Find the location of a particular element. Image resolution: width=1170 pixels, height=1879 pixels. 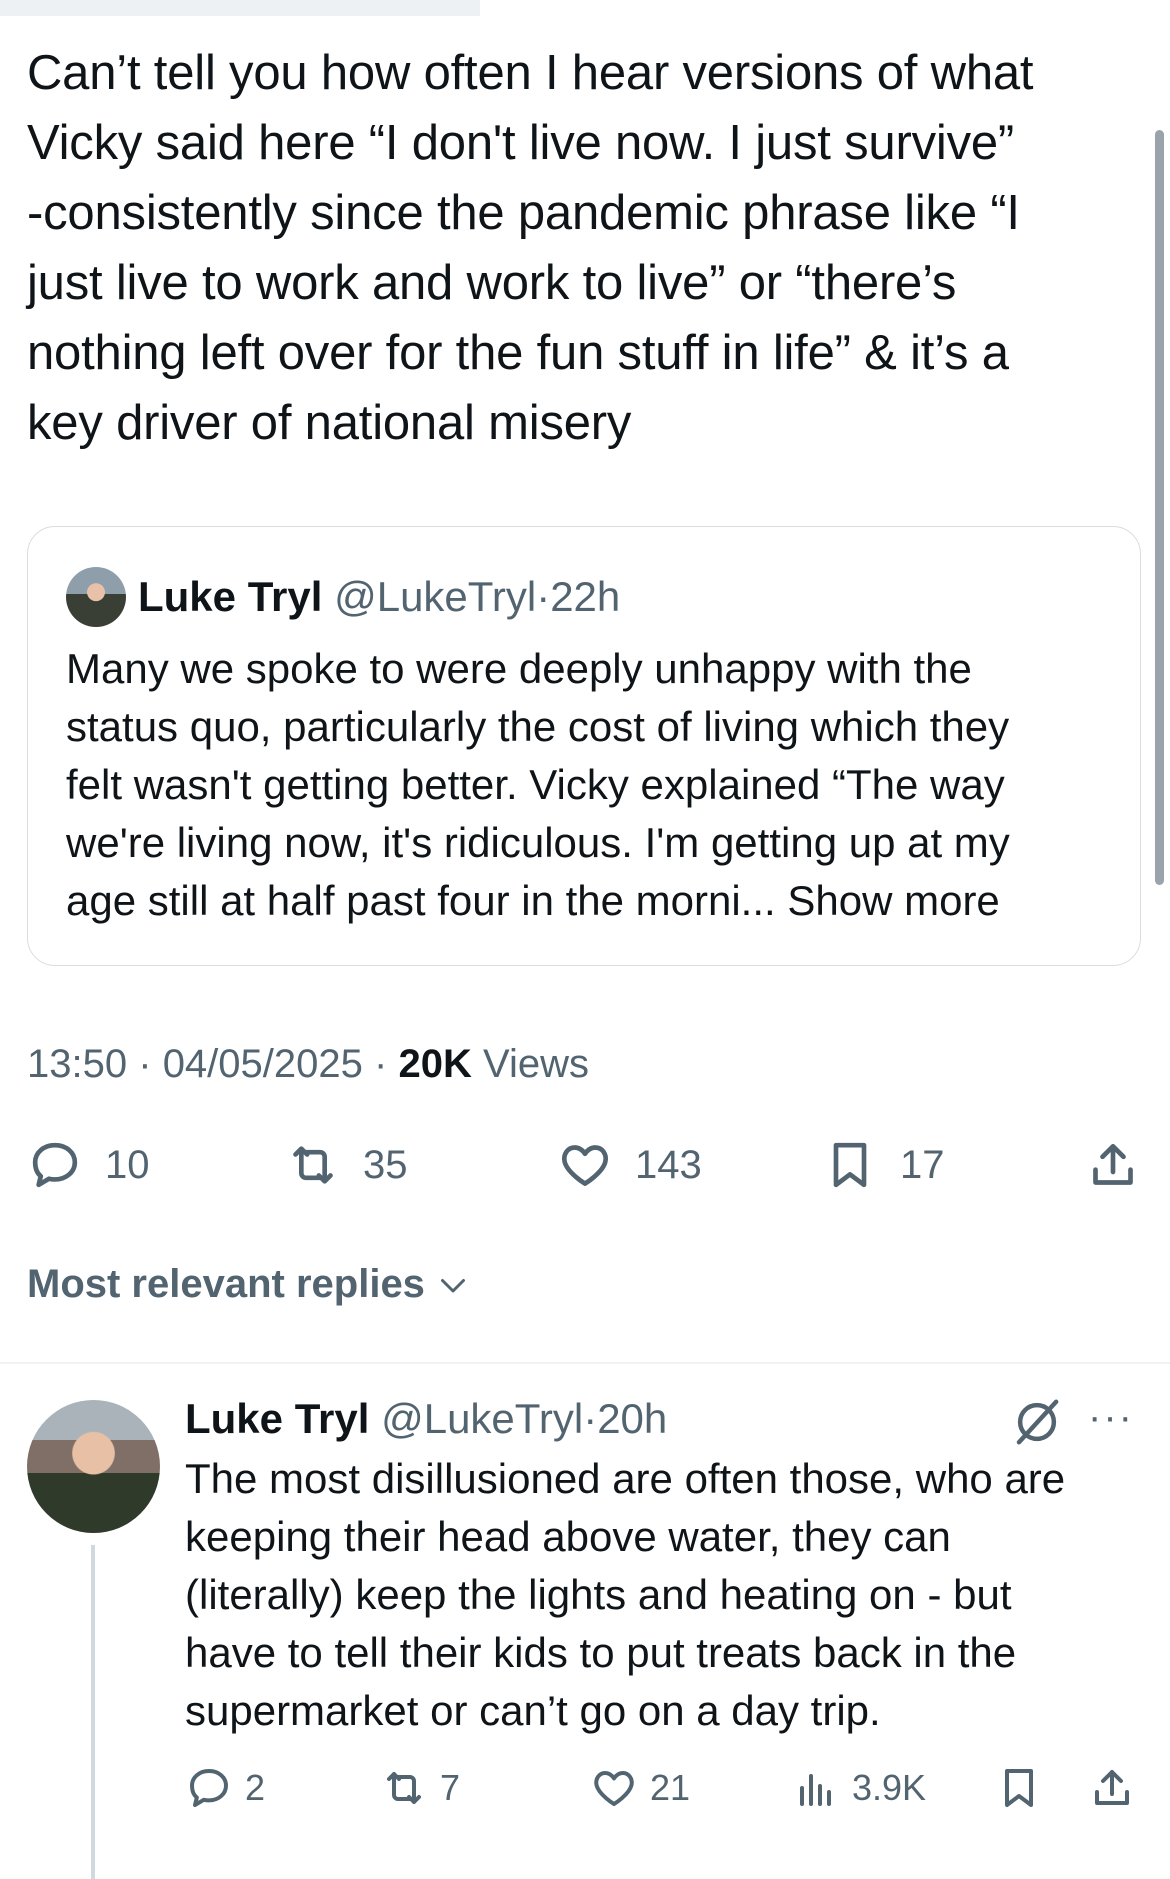

post-age: 20h is located at coordinates (632, 1418).